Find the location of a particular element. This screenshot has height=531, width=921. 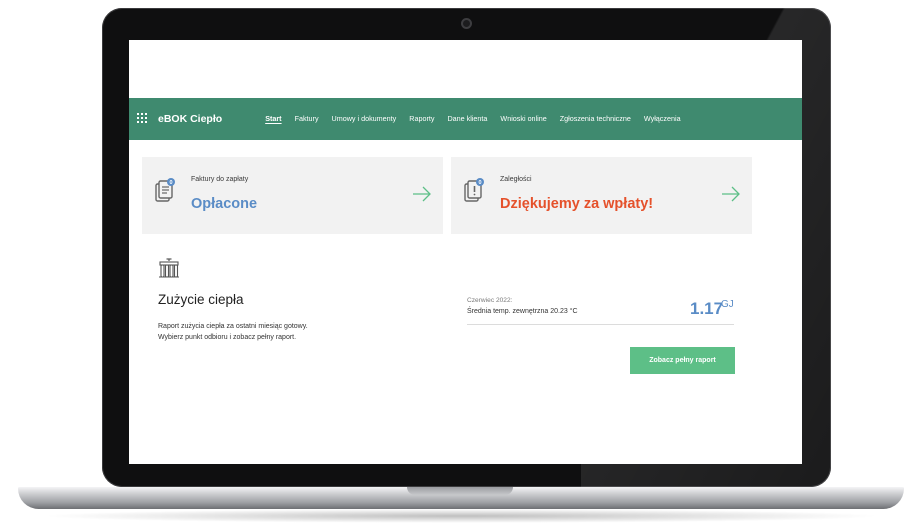

arrears-title: Zaległości is located at coordinates (516, 179).